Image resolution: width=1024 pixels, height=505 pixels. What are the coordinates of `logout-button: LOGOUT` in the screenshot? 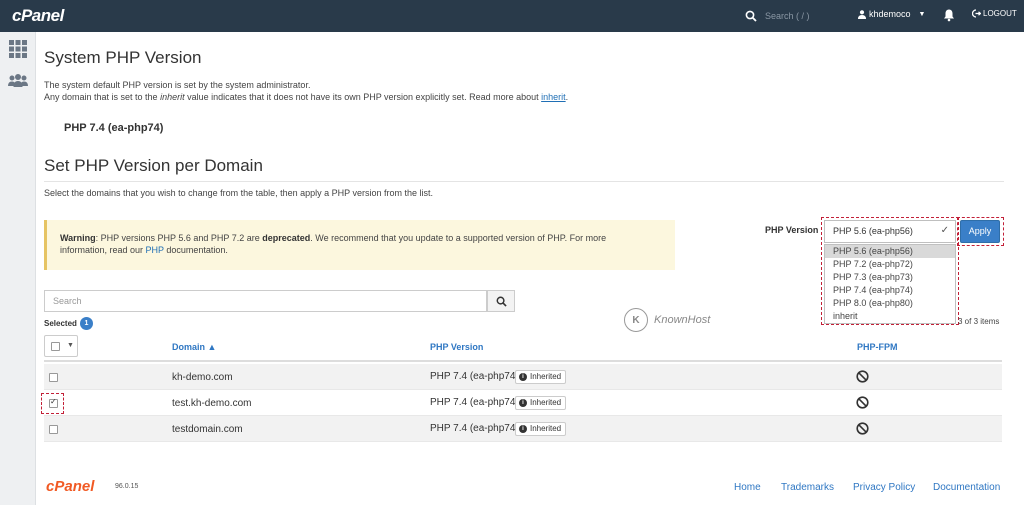 It's located at (994, 13).